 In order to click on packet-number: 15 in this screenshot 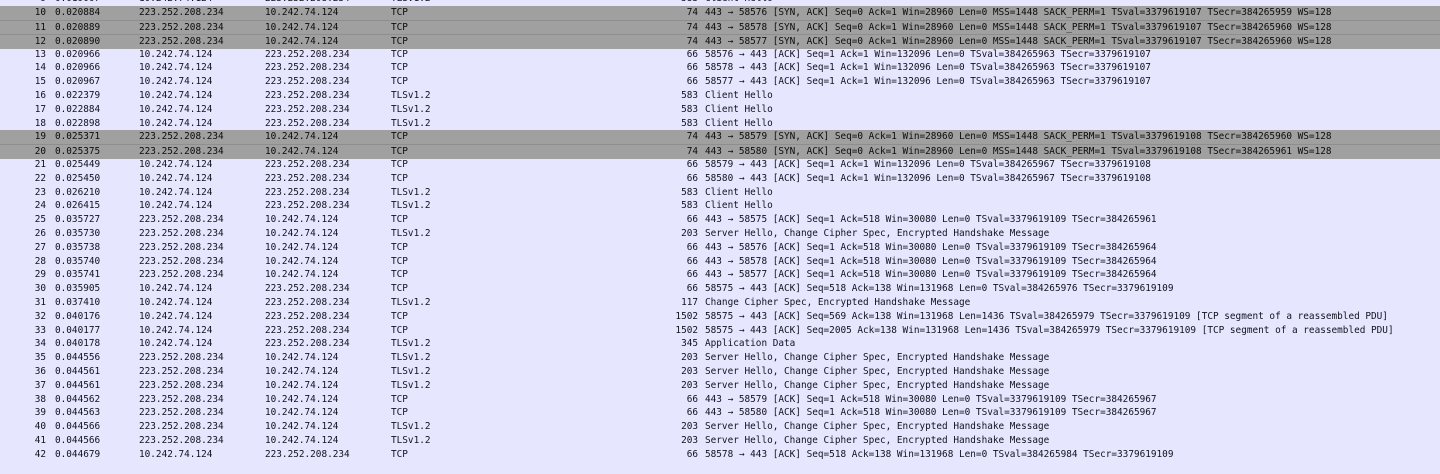, I will do `click(40, 82)`.